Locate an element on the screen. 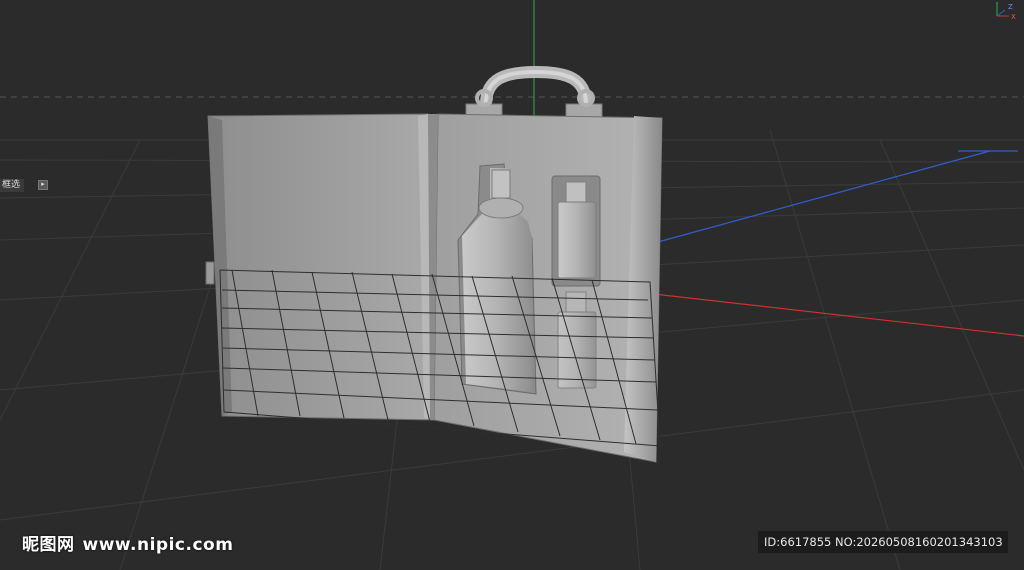 The height and width of the screenshot is (570, 1024). site-watermark: 昵图网 www.nipic.com is located at coordinates (127, 542).